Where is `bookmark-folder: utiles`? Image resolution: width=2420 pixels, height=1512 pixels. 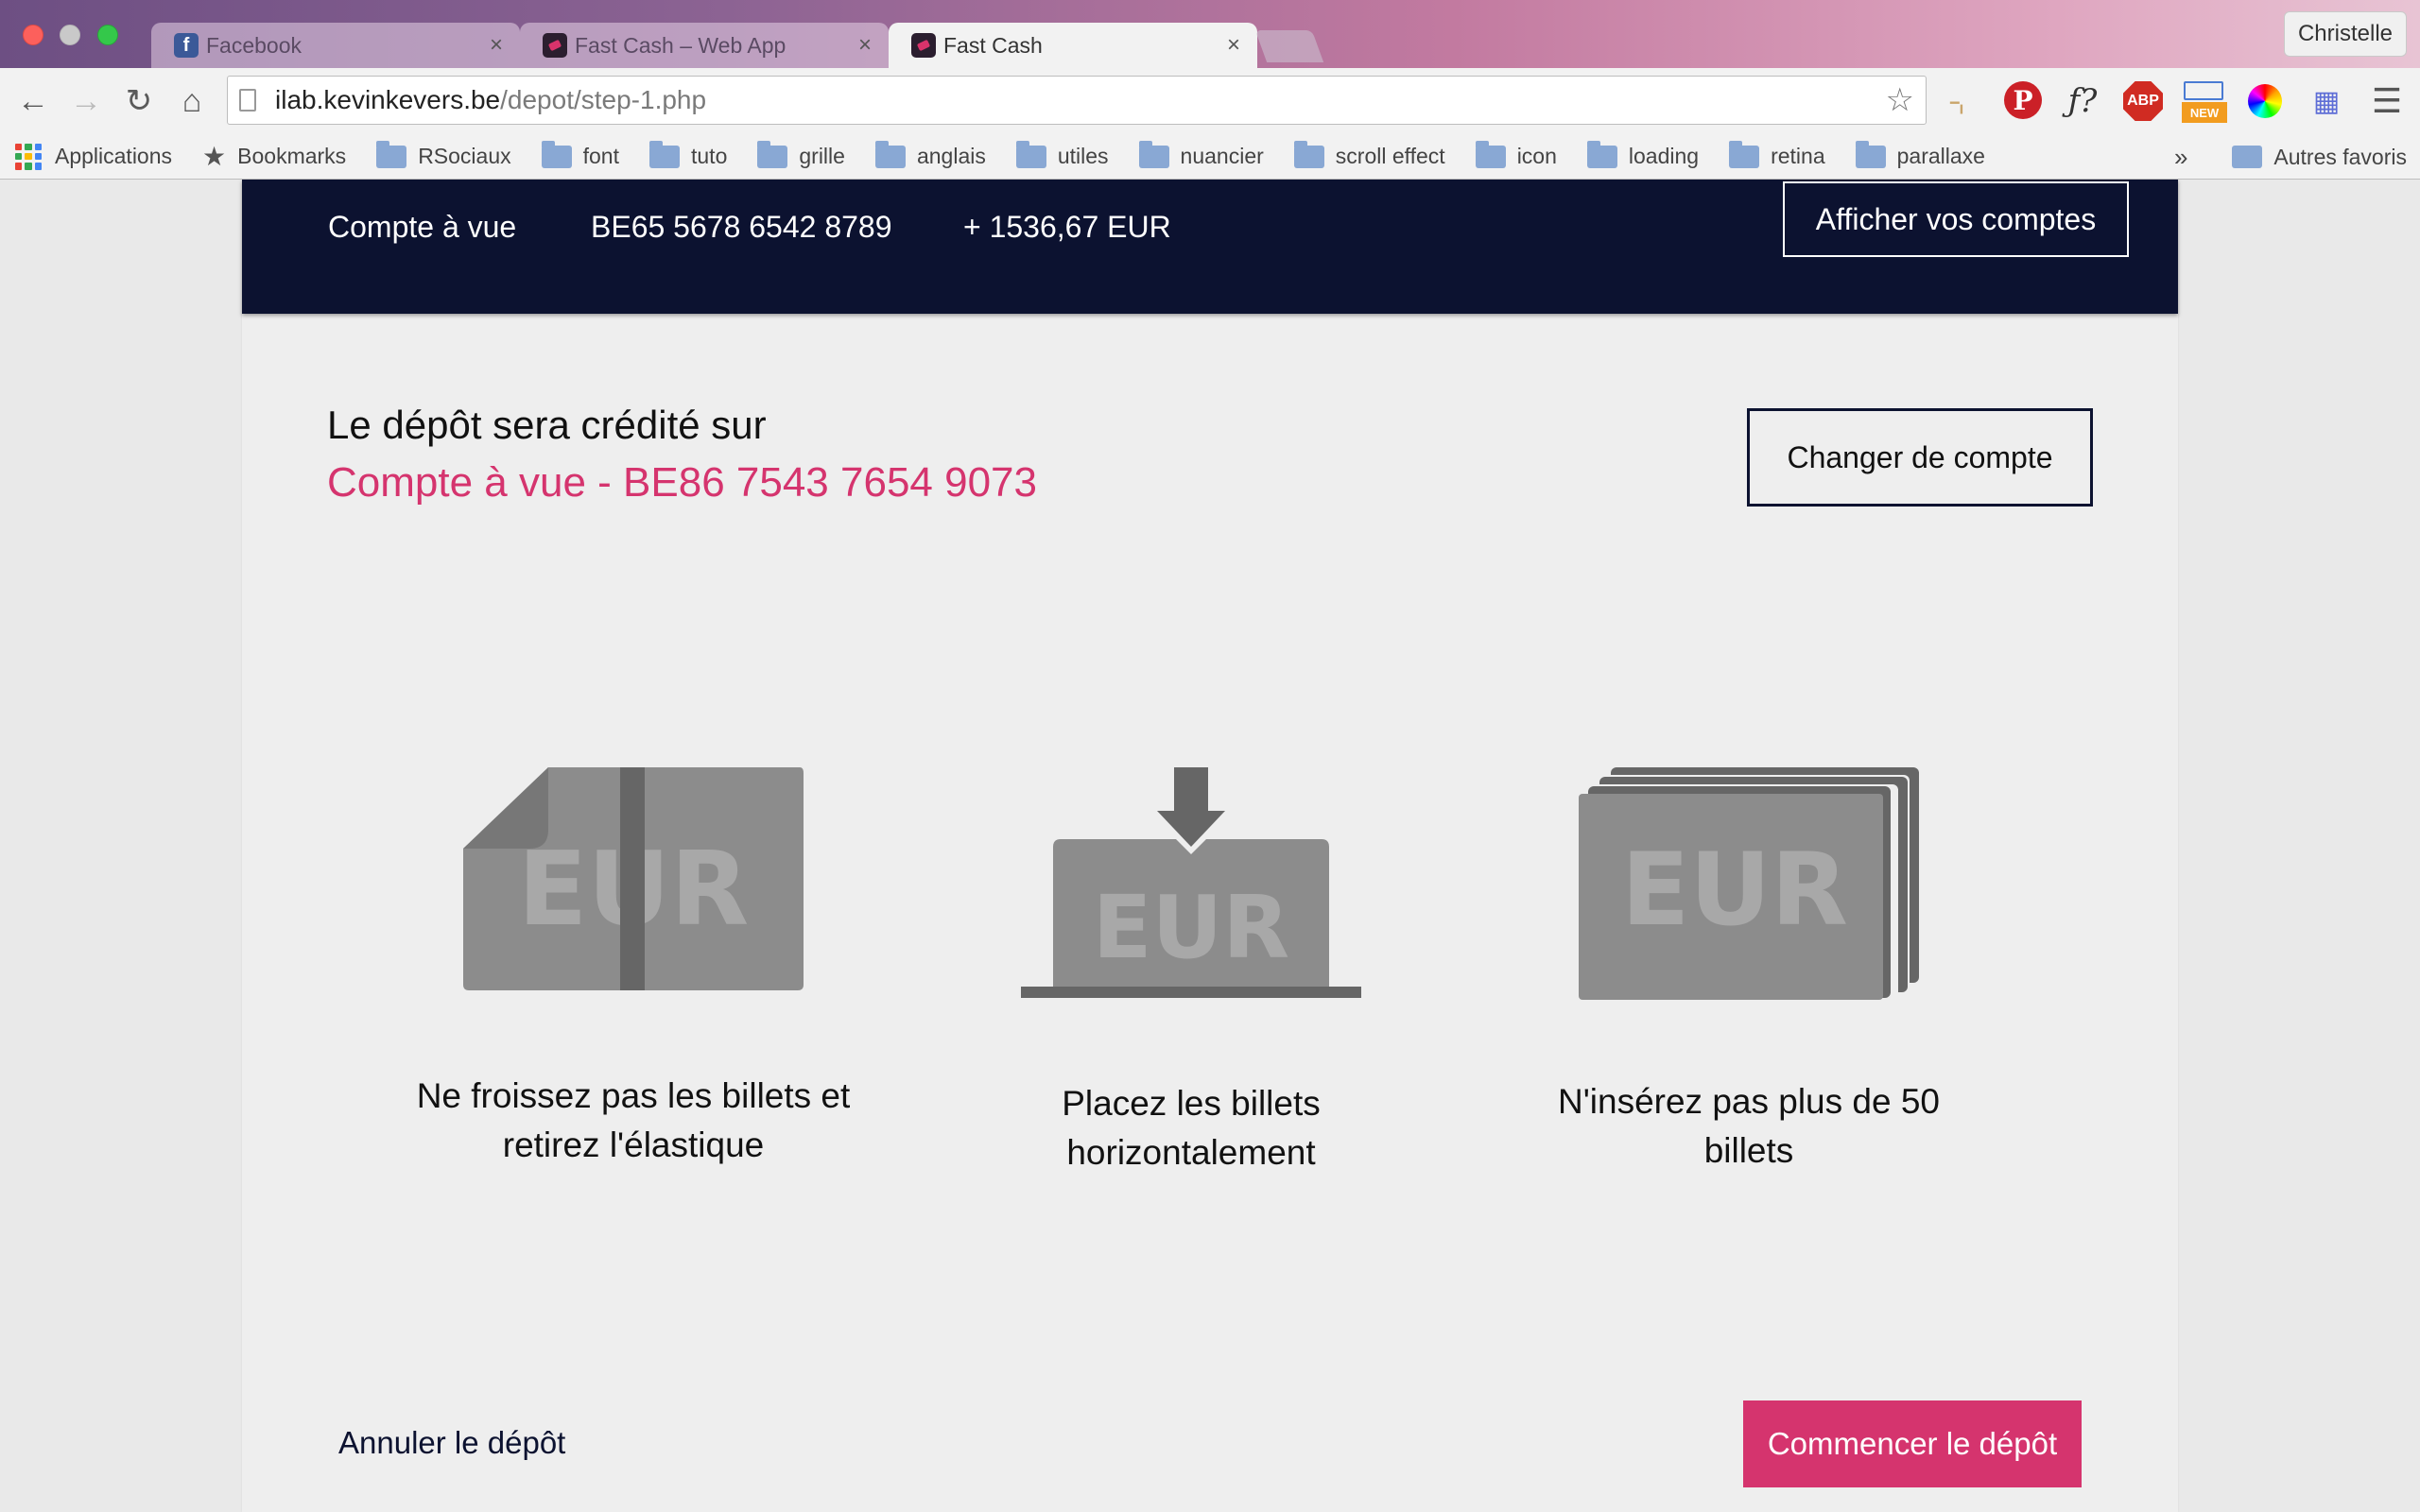 bookmark-folder: utiles is located at coordinates (1062, 154).